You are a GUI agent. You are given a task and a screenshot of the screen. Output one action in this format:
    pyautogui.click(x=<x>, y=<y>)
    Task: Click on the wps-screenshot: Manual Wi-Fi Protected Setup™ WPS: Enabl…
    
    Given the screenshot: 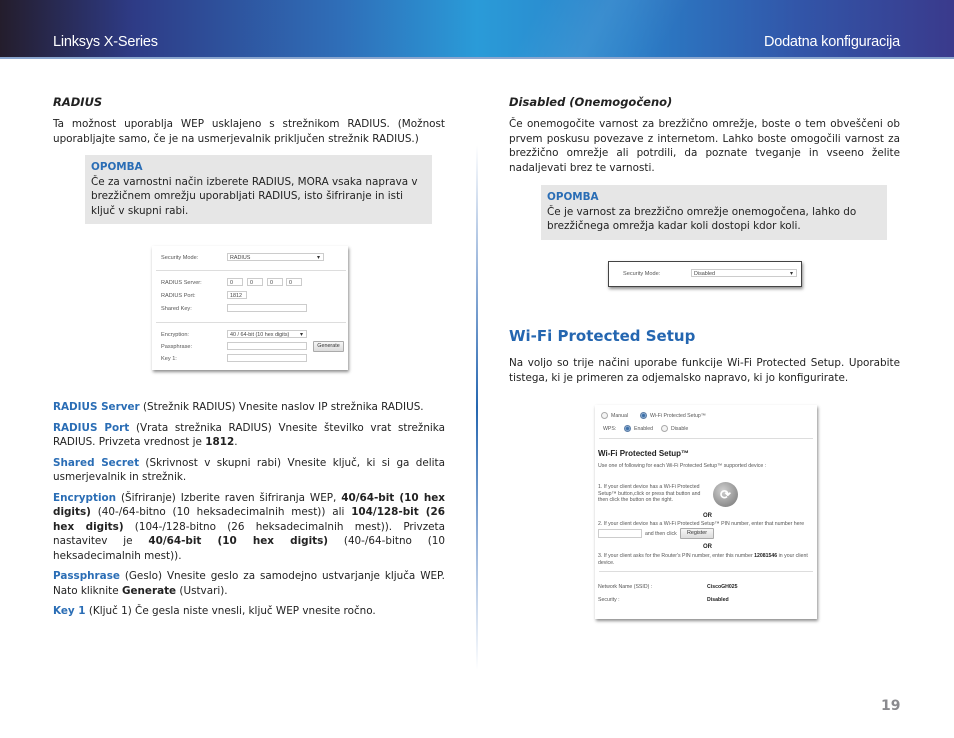 What is the action you would take?
    pyautogui.click(x=706, y=512)
    